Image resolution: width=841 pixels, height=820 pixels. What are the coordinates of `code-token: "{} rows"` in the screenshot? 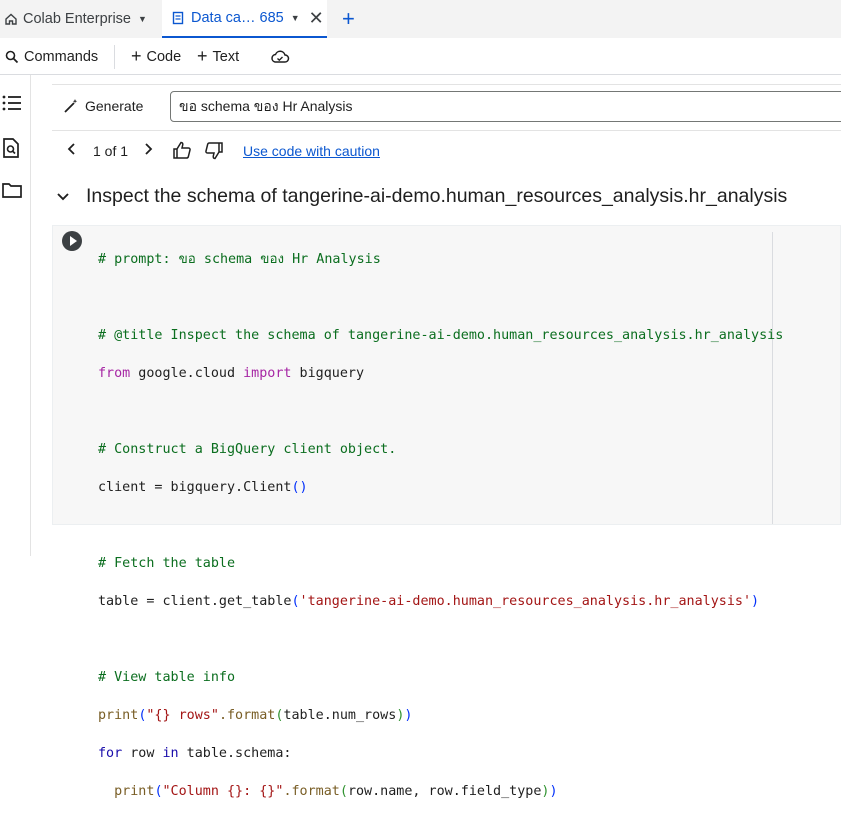 It's located at (182, 715).